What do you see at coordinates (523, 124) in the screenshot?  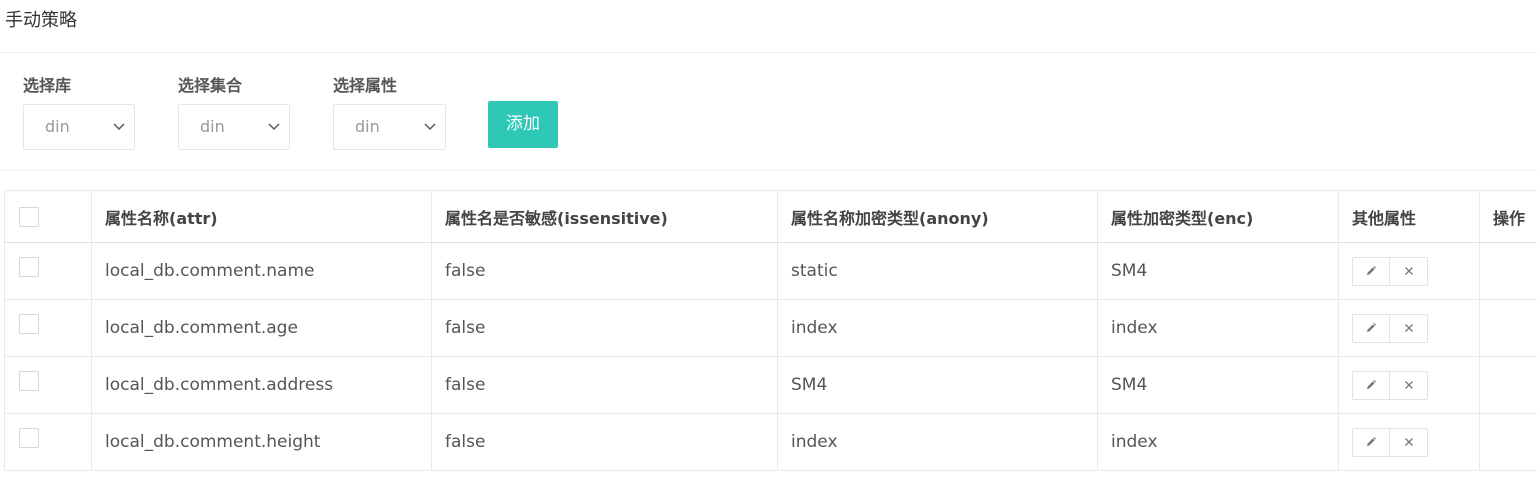 I see `add-button: 添加` at bounding box center [523, 124].